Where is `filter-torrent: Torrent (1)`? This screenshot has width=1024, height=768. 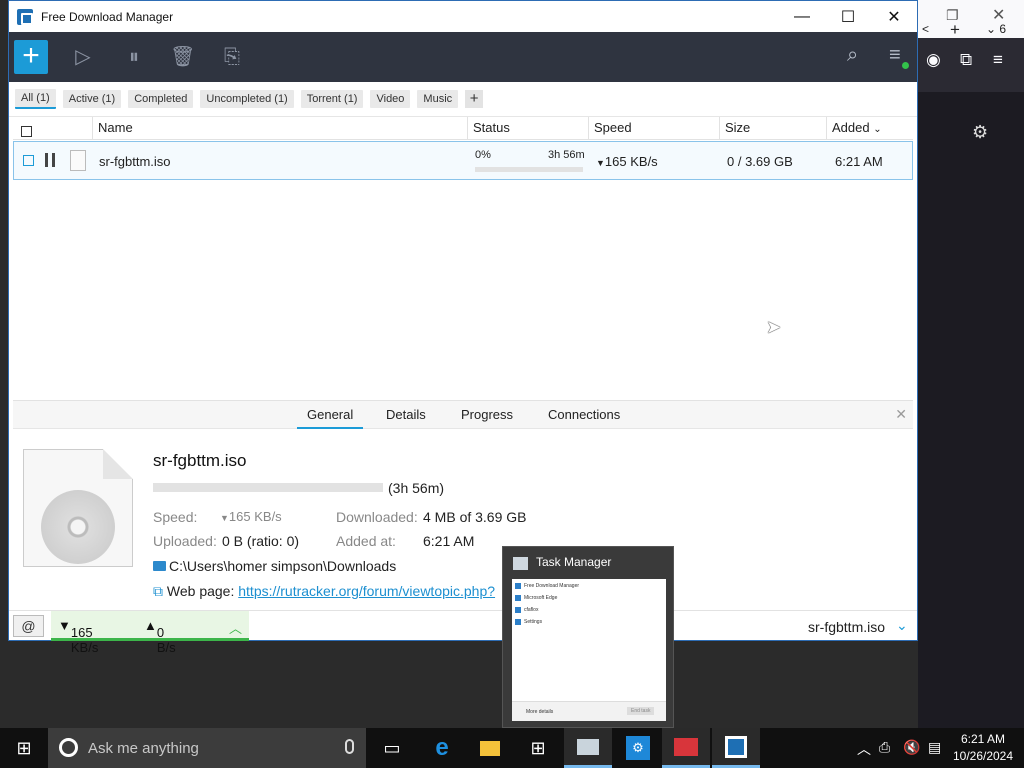
filter-torrent: Torrent (1) is located at coordinates (332, 99).